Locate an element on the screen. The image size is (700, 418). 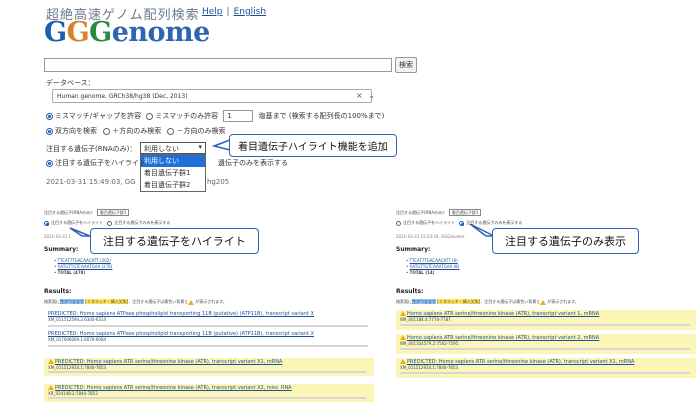
result-location: XM_011512594.2:6300-6314 is located at coordinates (77, 319).